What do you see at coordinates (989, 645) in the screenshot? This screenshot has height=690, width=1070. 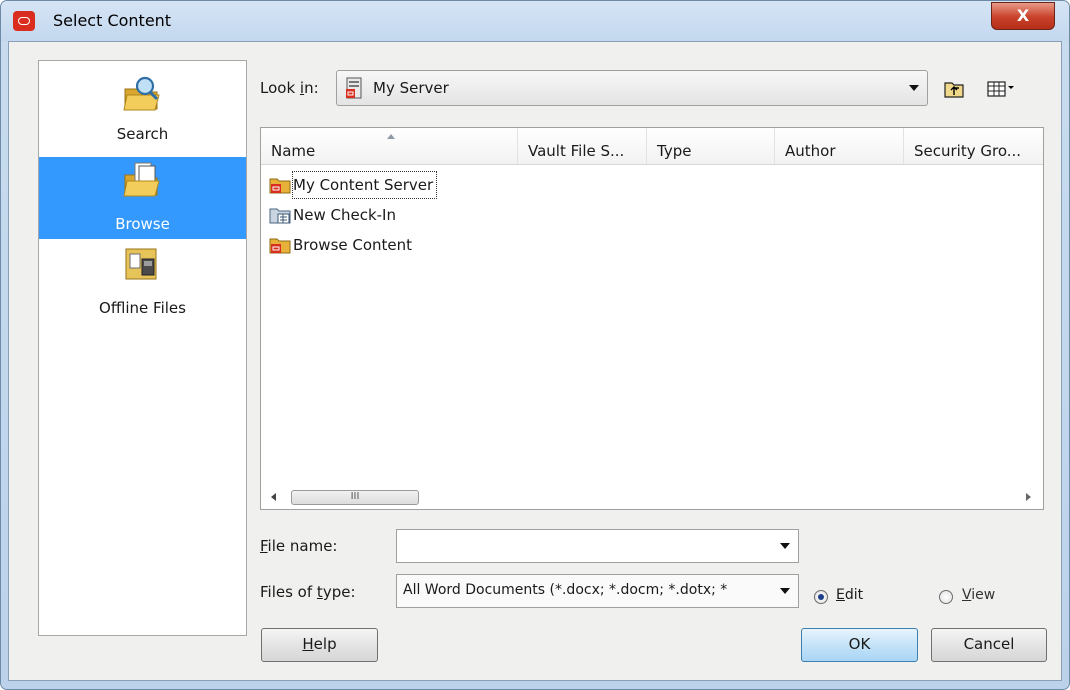 I see `cancel-button: Cancel` at bounding box center [989, 645].